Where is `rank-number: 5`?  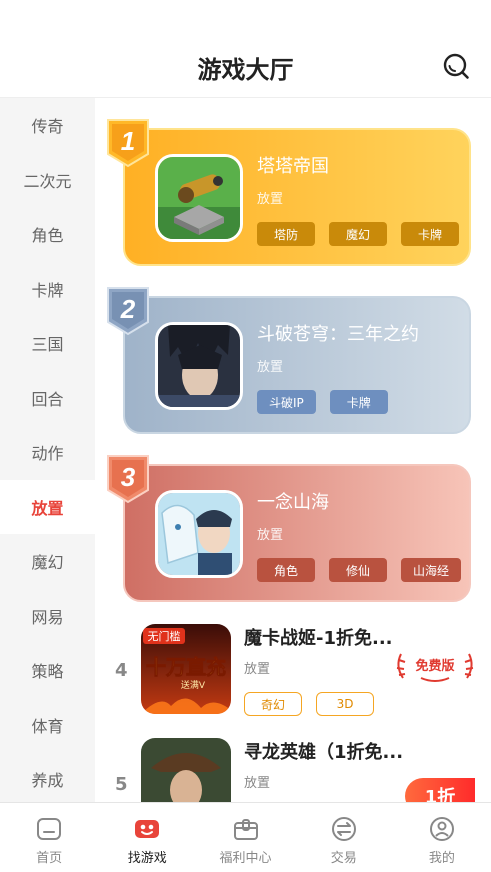
rank-number: 5 is located at coordinates (121, 784).